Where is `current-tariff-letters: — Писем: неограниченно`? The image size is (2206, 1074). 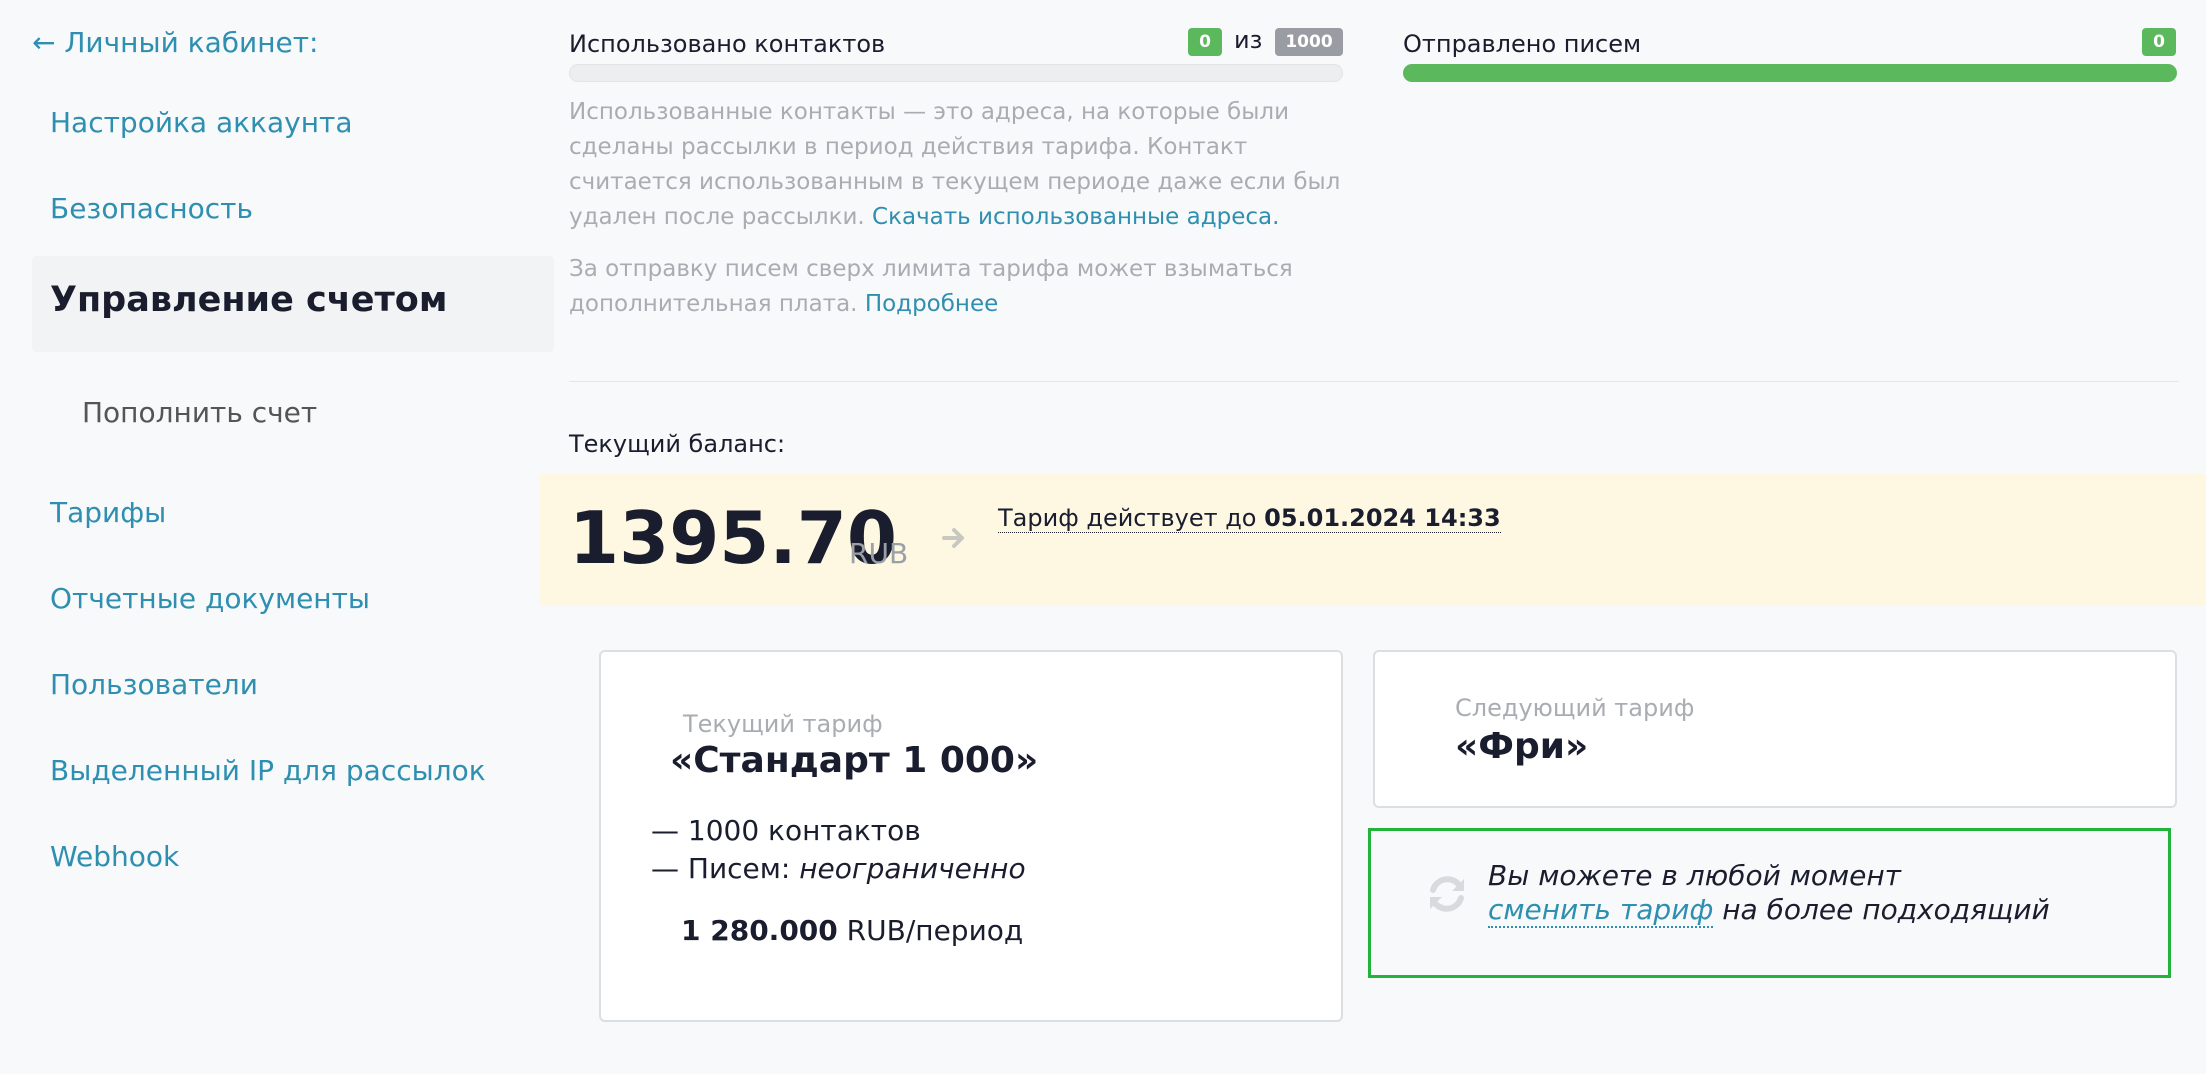 current-tariff-letters: — Писем: неограниченно is located at coordinates (838, 868).